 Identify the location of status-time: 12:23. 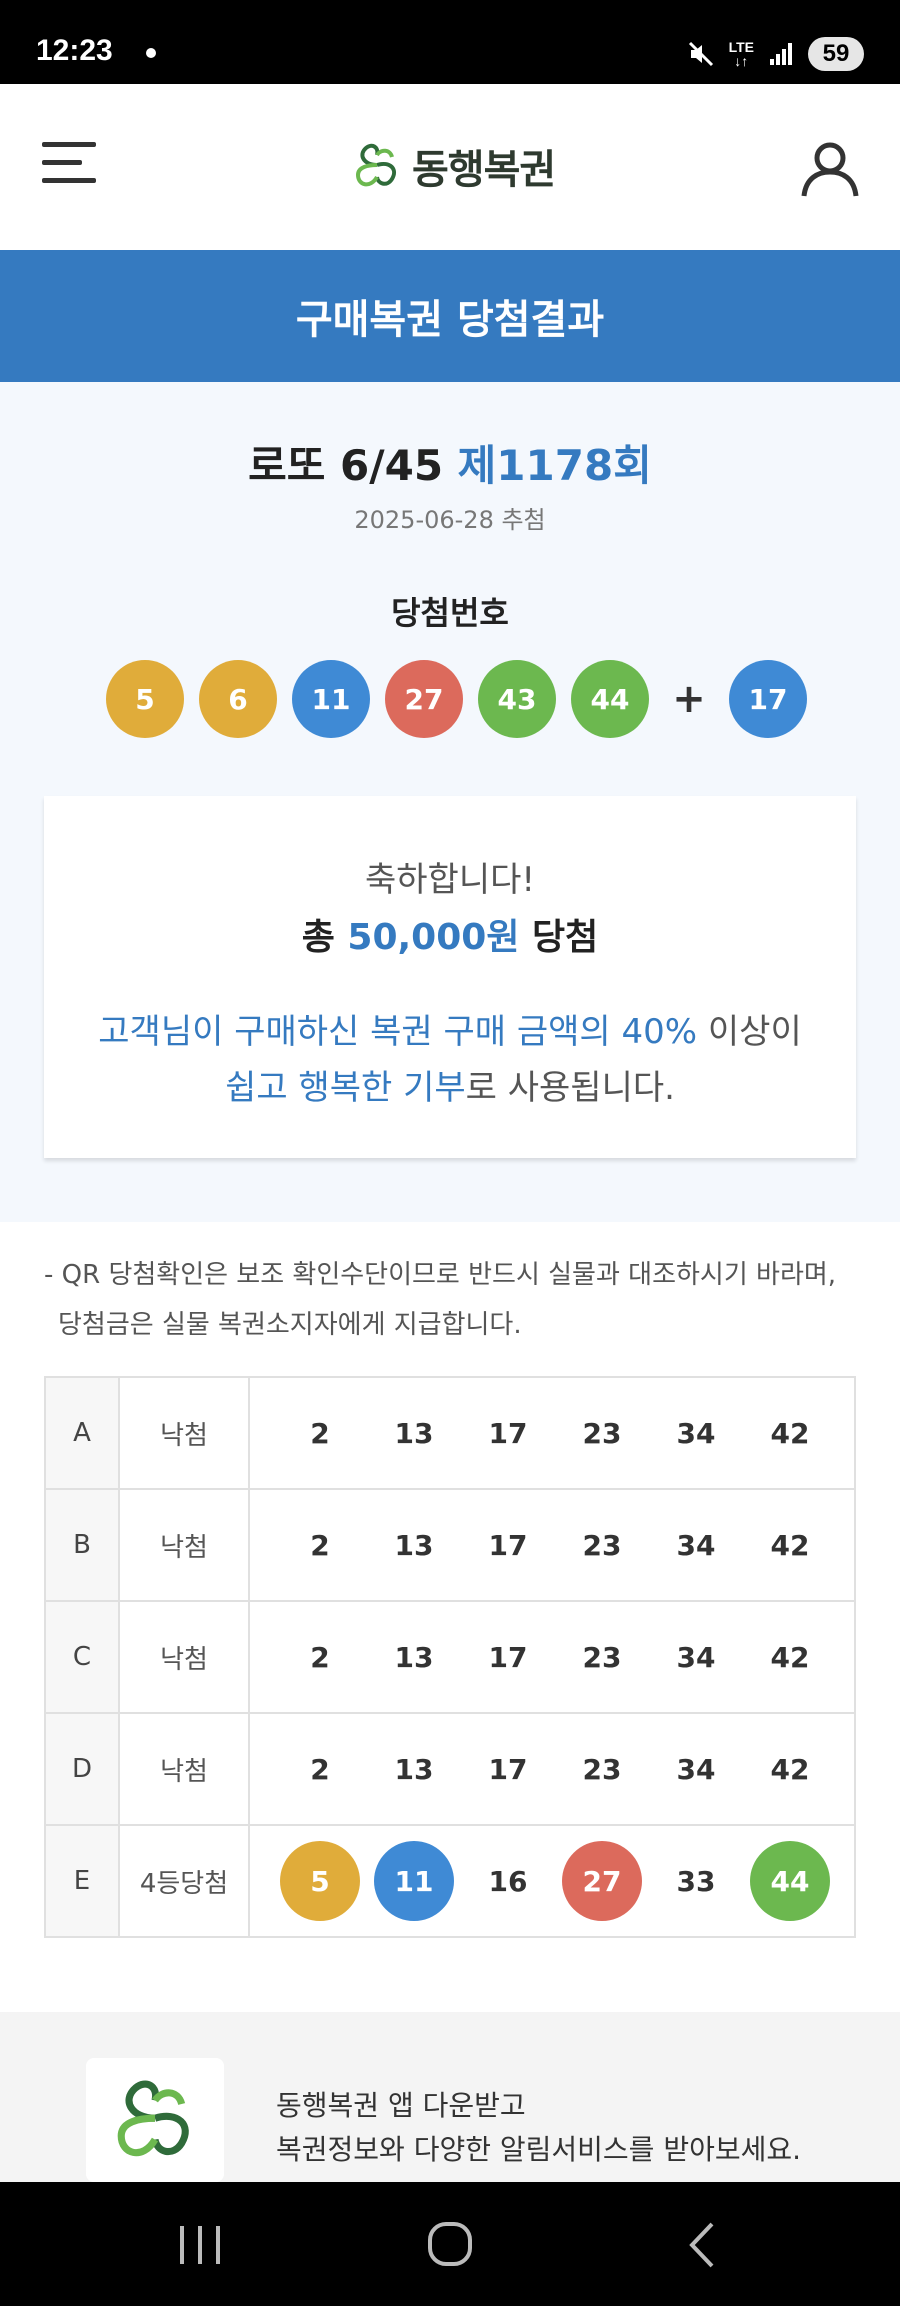
(74, 50).